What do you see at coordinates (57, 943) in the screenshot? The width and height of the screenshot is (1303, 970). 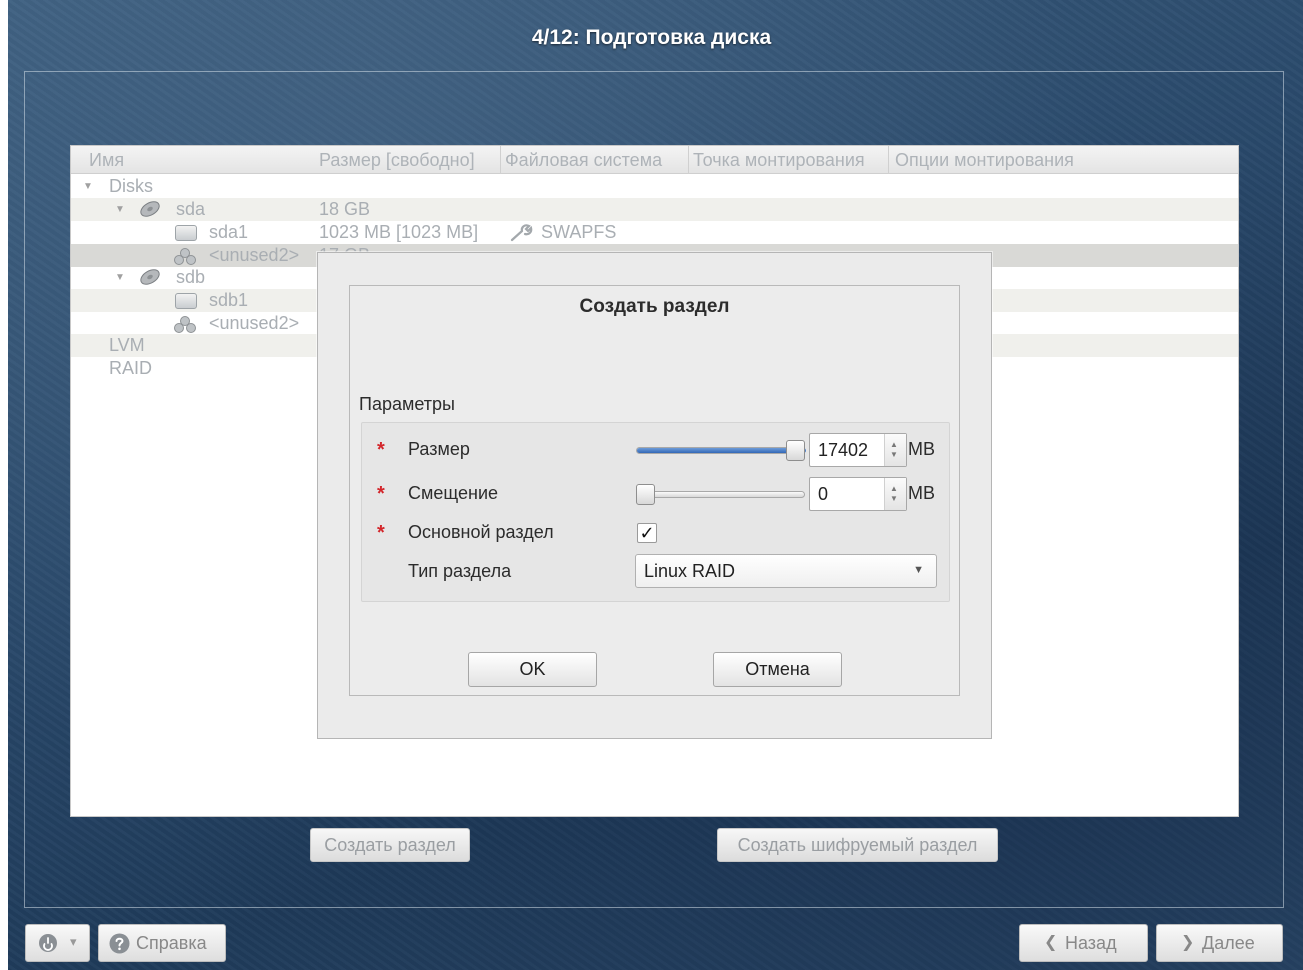 I see `power-menu-button: ▾` at bounding box center [57, 943].